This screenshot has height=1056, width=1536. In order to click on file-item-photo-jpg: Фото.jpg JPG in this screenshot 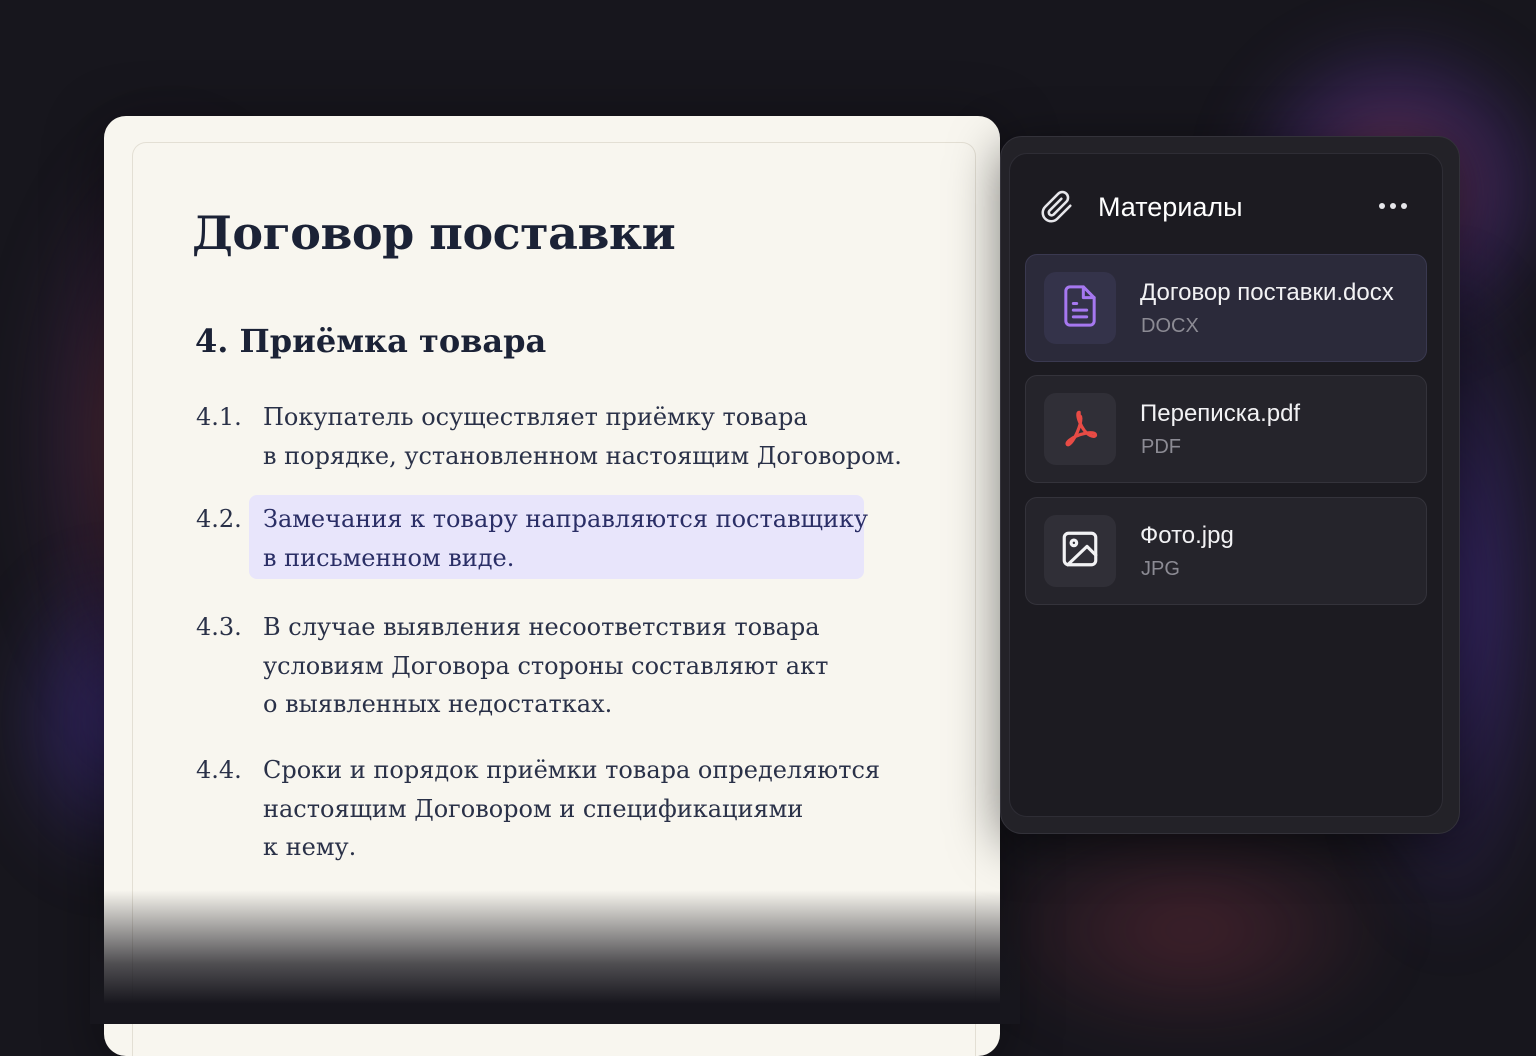, I will do `click(1226, 551)`.